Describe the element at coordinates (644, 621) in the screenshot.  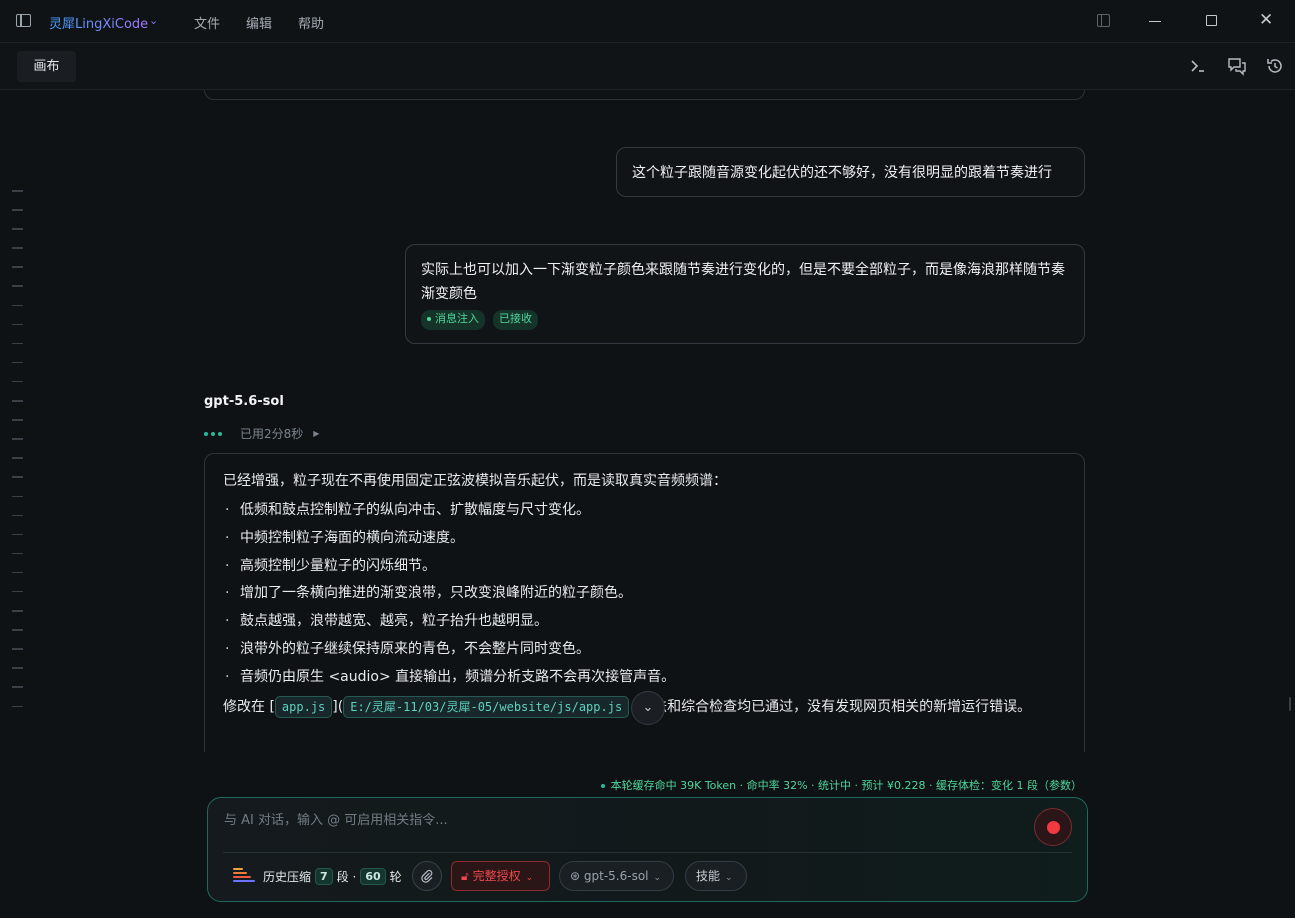
I see `list-item: 鼓点越强，浪带越宽、越亮，粒子抬升也越明显。` at that location.